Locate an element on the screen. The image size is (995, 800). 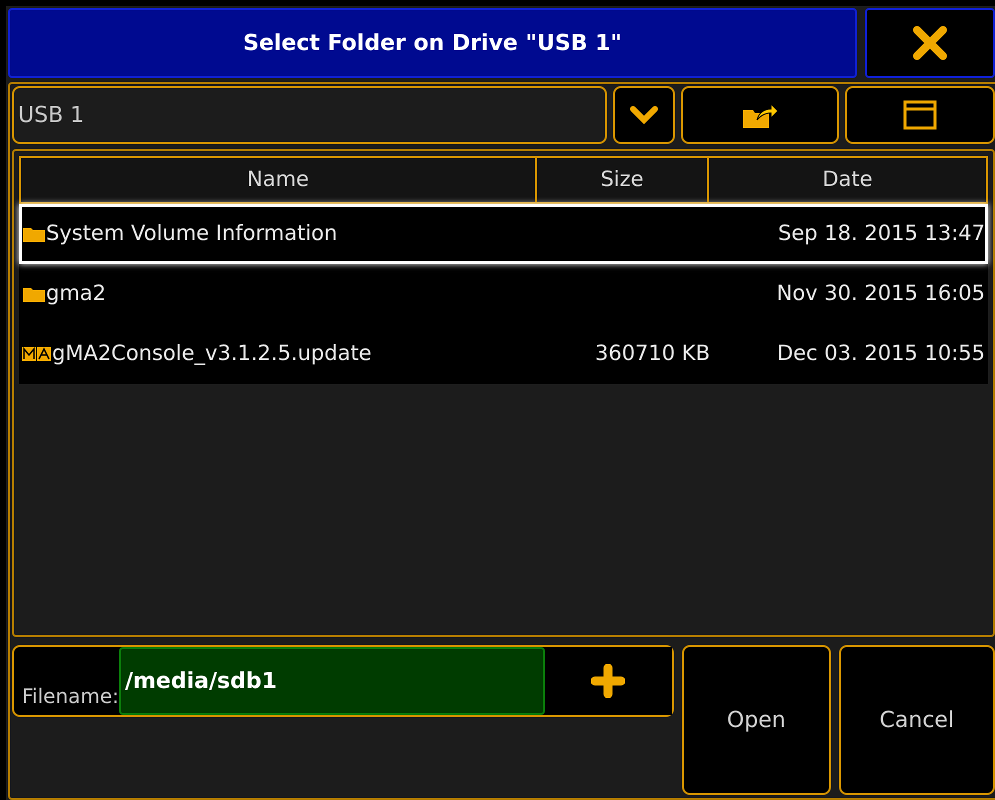
file-name: gma2 is located at coordinates (76, 294).